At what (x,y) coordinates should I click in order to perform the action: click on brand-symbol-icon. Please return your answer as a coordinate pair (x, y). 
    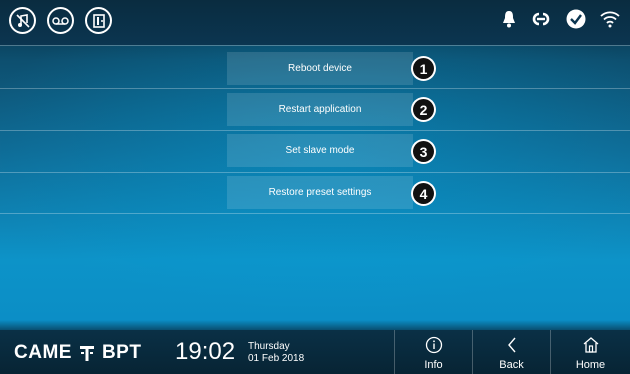
    Looking at the image, I should click on (86, 353).